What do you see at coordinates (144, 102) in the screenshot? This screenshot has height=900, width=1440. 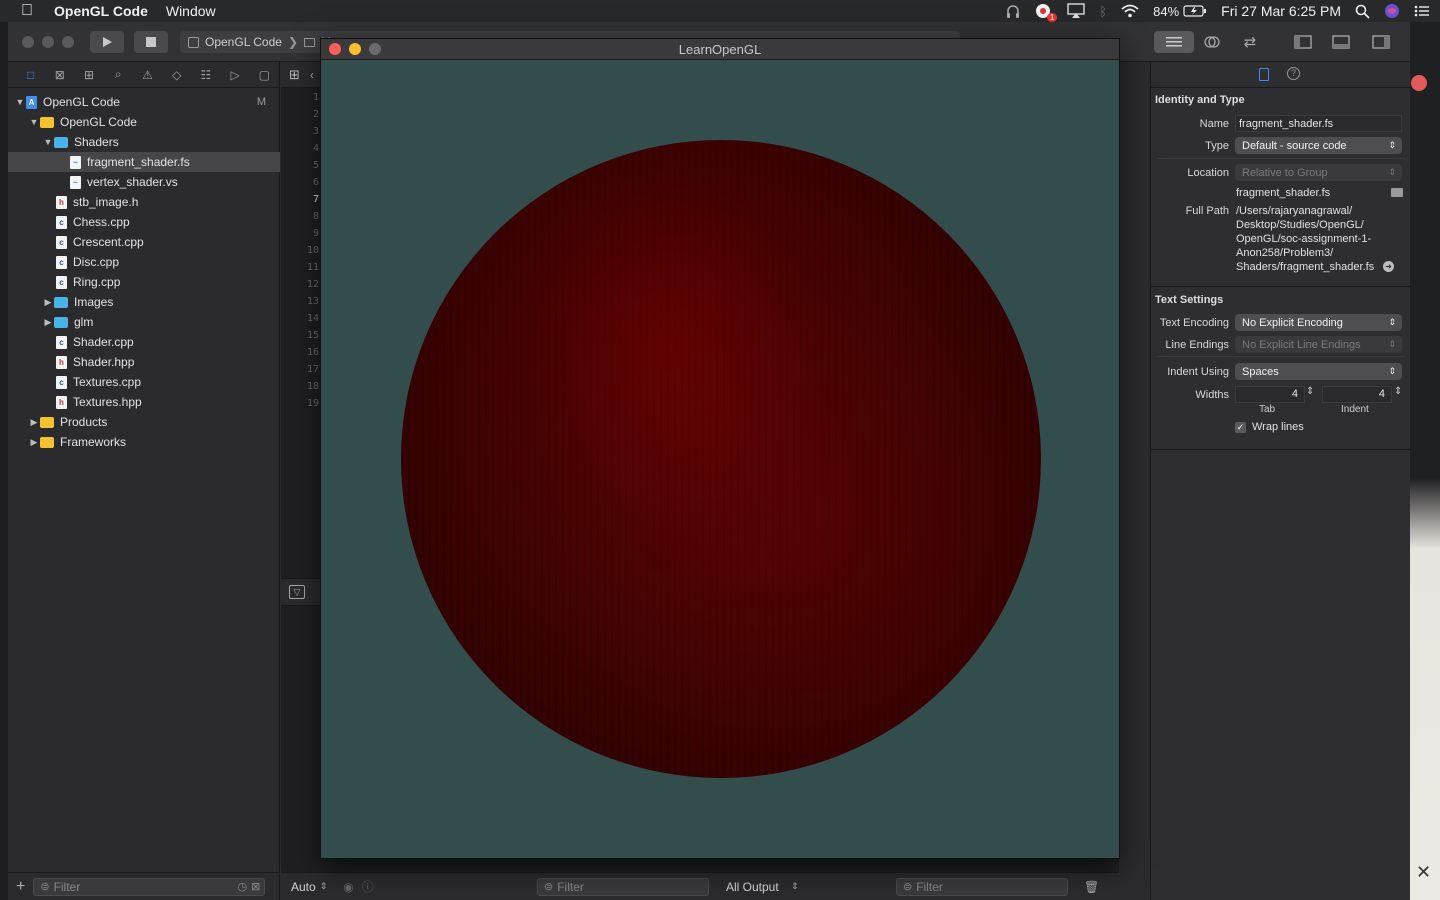 I see `tree-row-project: ▼ A OpenGL Code M` at bounding box center [144, 102].